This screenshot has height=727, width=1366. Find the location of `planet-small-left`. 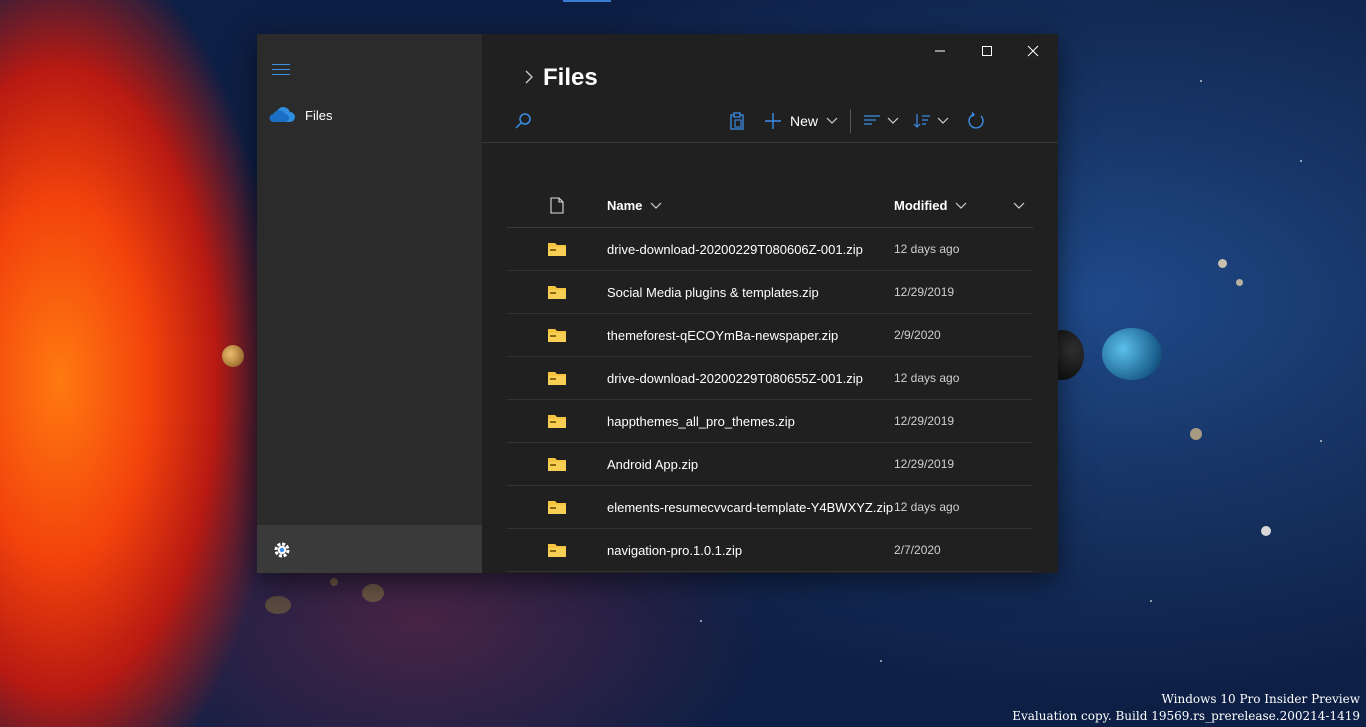

planet-small-left is located at coordinates (233, 356).